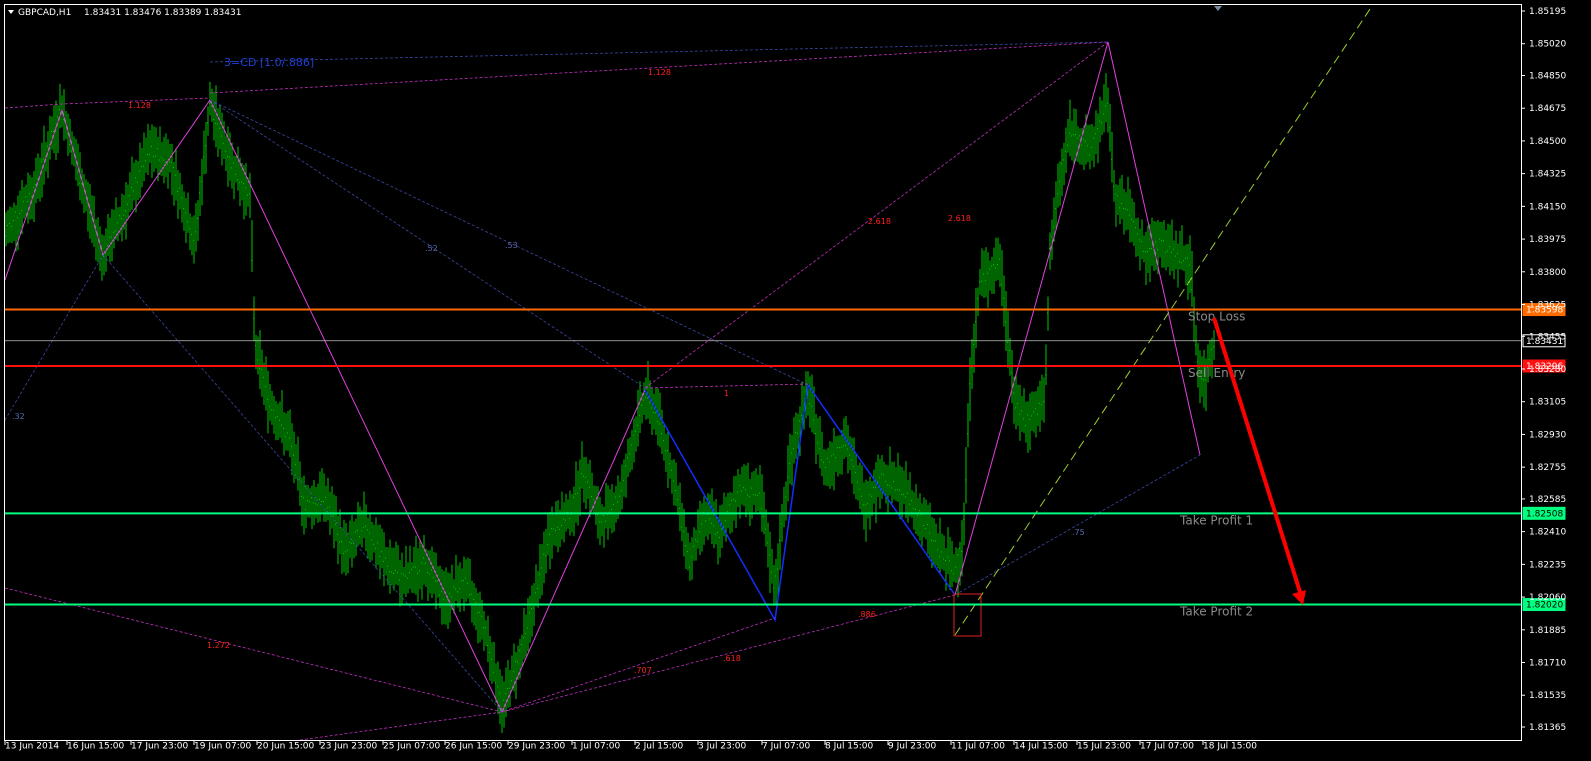  What do you see at coordinates (1547, 240) in the screenshot?
I see `y-tick-label: 1.83975` at bounding box center [1547, 240].